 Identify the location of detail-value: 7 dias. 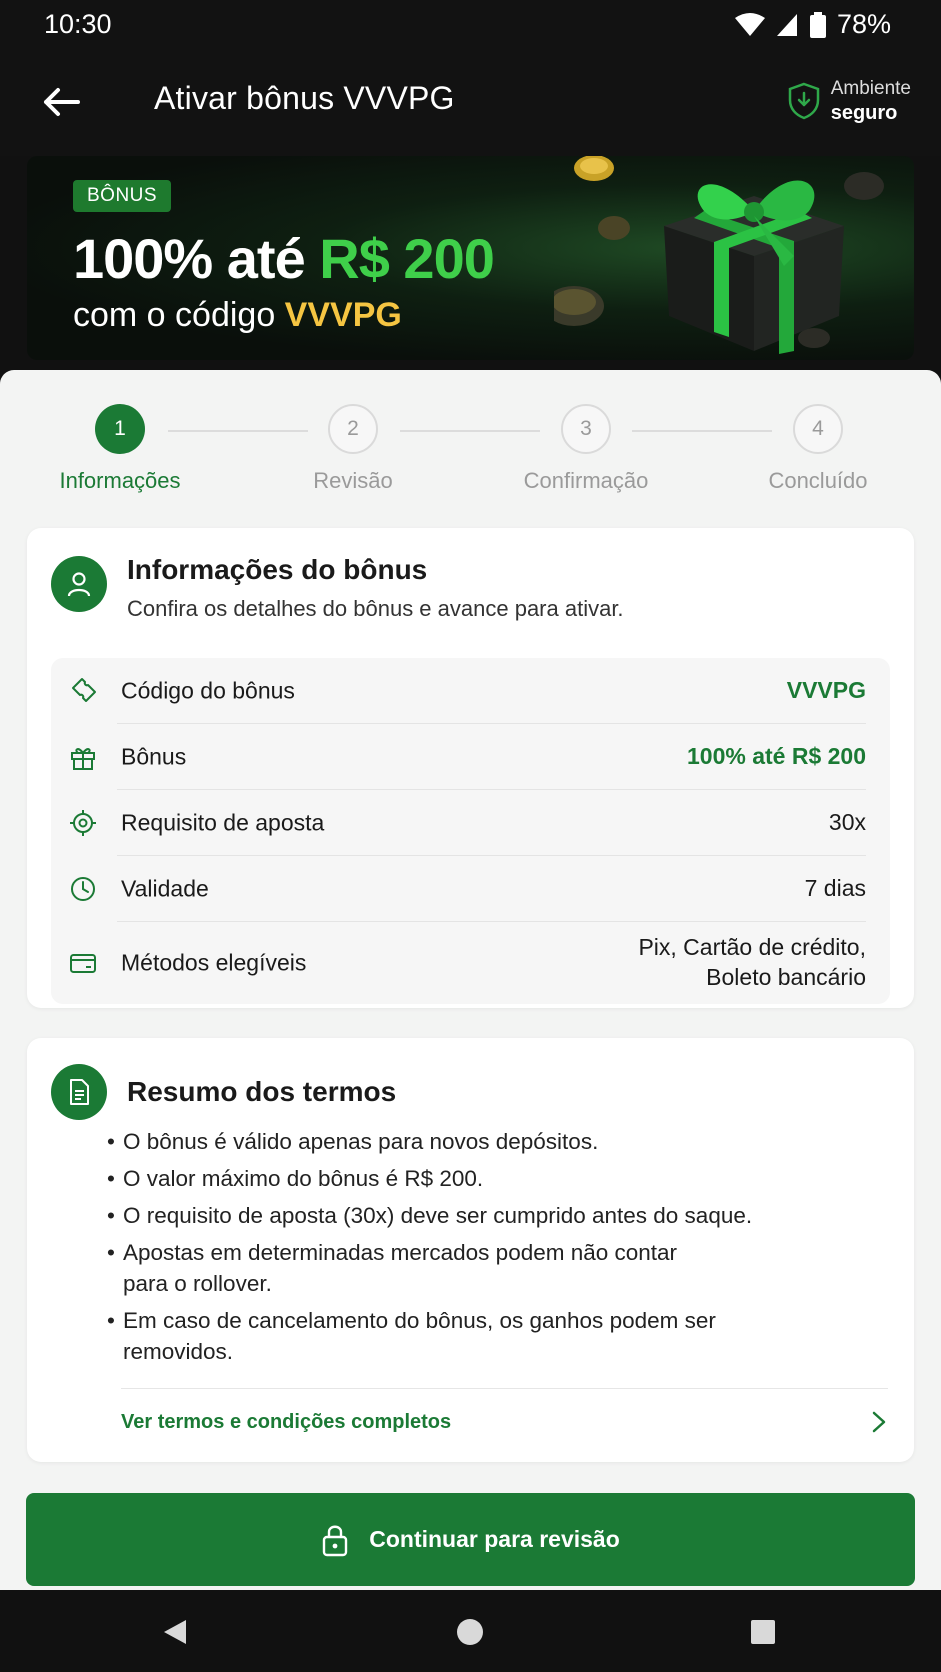
(835, 888).